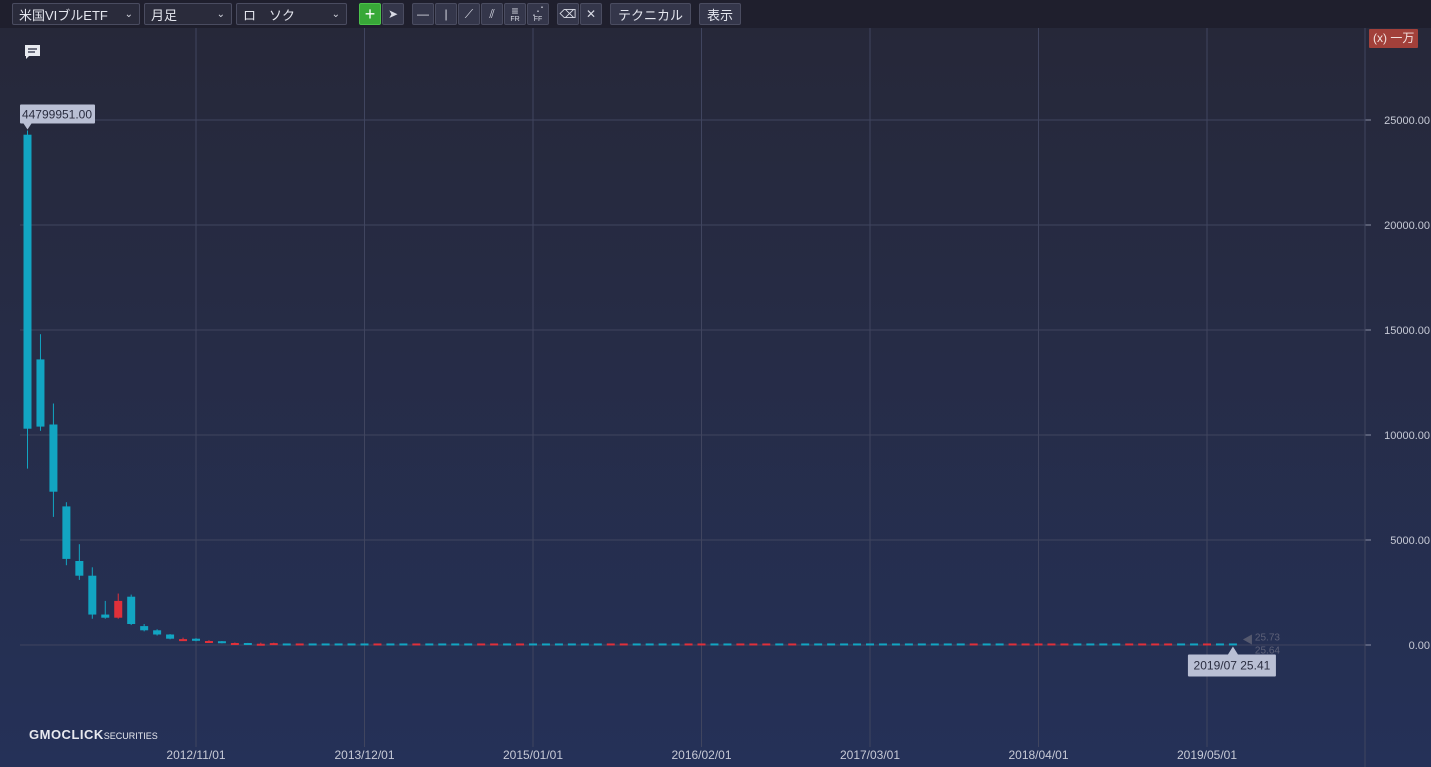  Describe the element at coordinates (1038, 755) in the screenshot. I see `x-tick-label: 2018/04/01` at that location.